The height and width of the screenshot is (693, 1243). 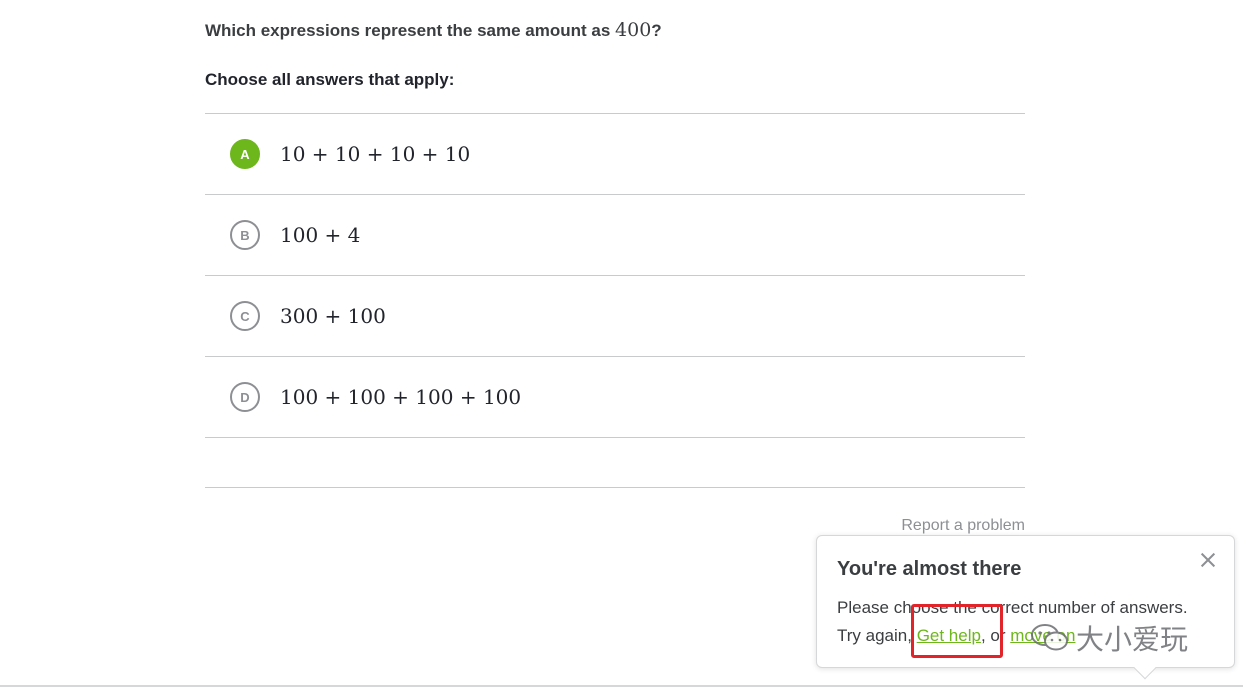 I want to click on report-problem-link: Report a problem, so click(x=963, y=526).